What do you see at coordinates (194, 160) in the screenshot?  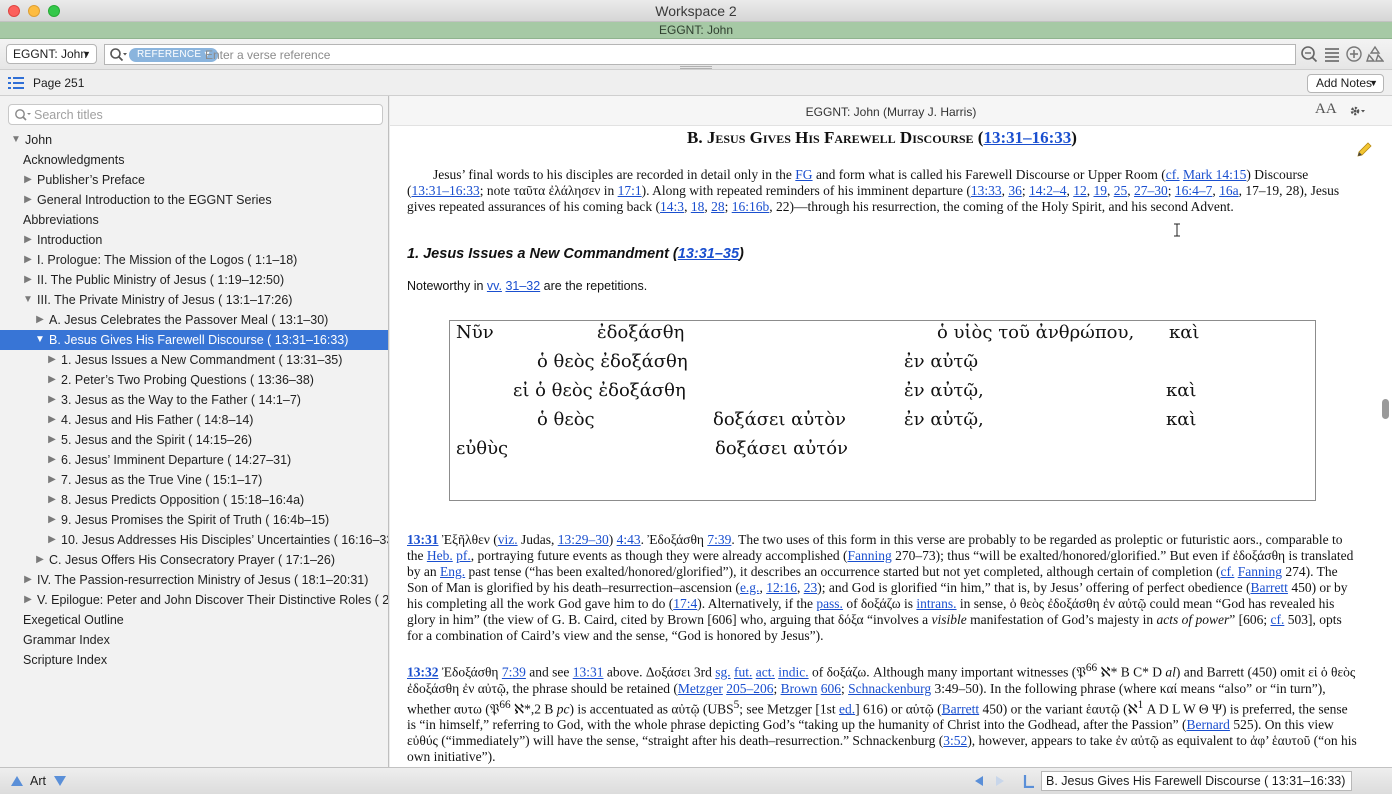 I see `toc-item: Acknowledgments` at bounding box center [194, 160].